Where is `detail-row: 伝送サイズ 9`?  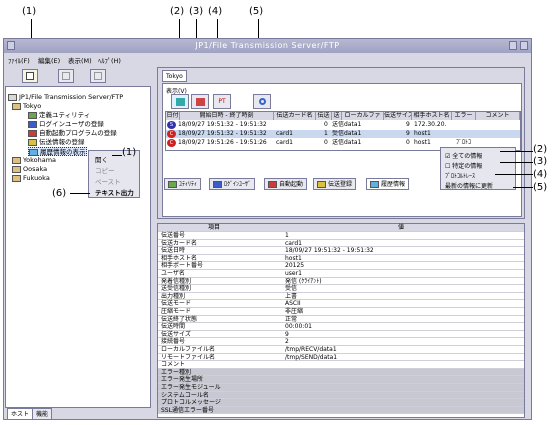
detail-row: 伝送サイズ 9 is located at coordinates (341, 335).